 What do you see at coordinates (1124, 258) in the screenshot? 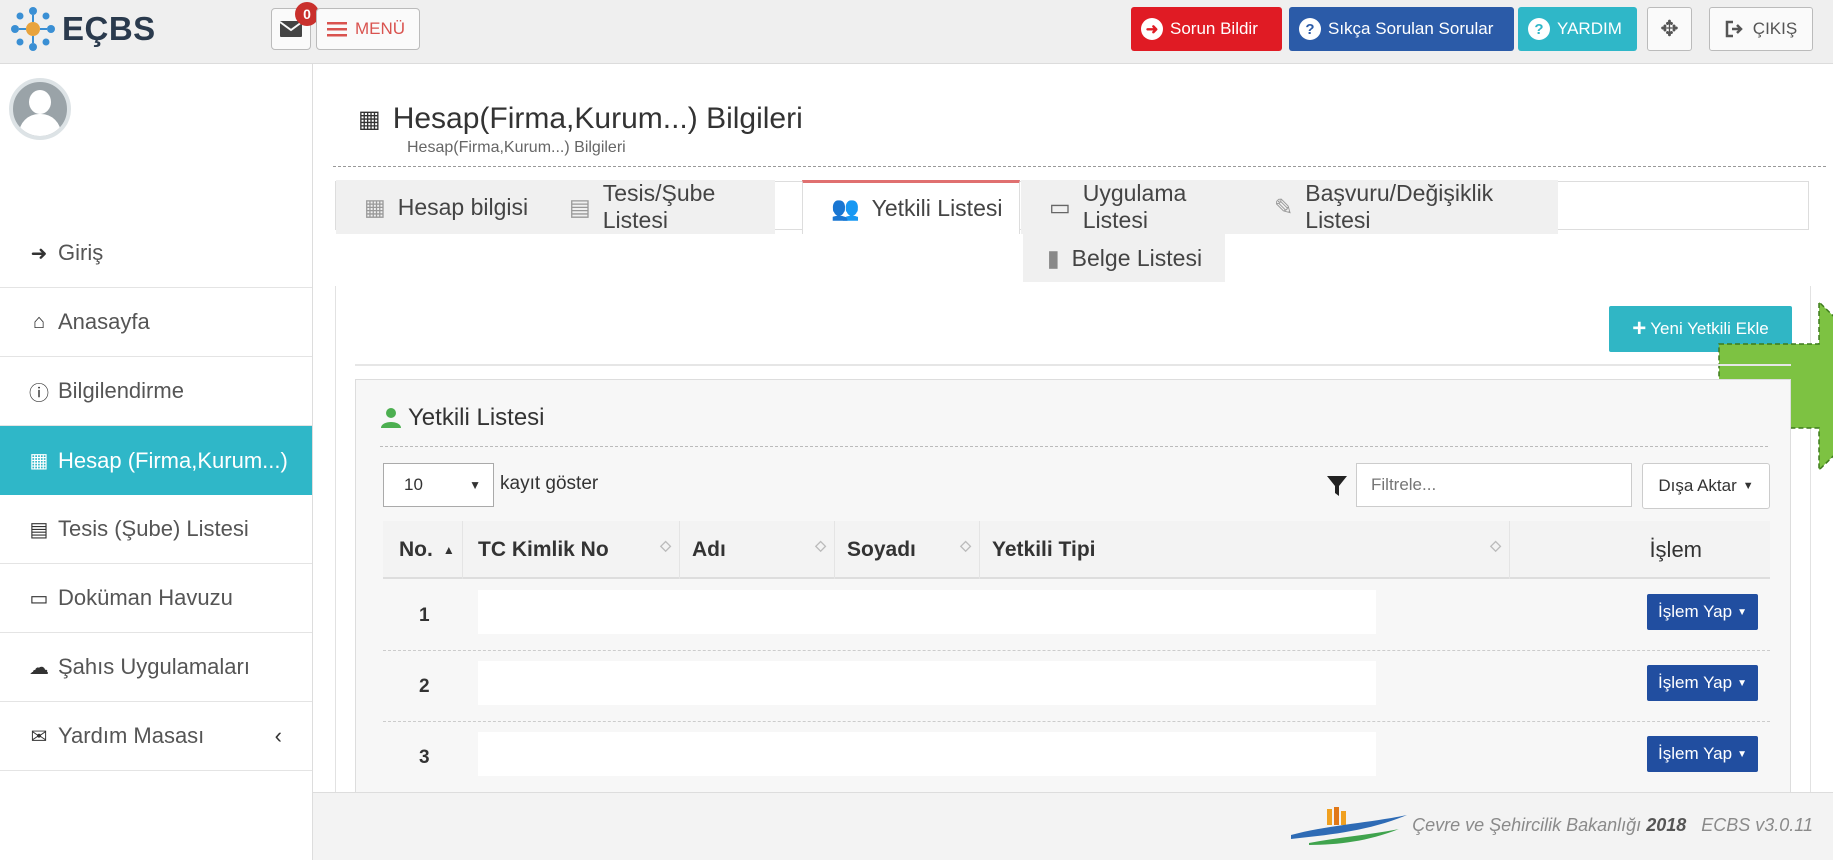
I see `tab-belge-listesi: ▮ Belge Listesi` at bounding box center [1124, 258].